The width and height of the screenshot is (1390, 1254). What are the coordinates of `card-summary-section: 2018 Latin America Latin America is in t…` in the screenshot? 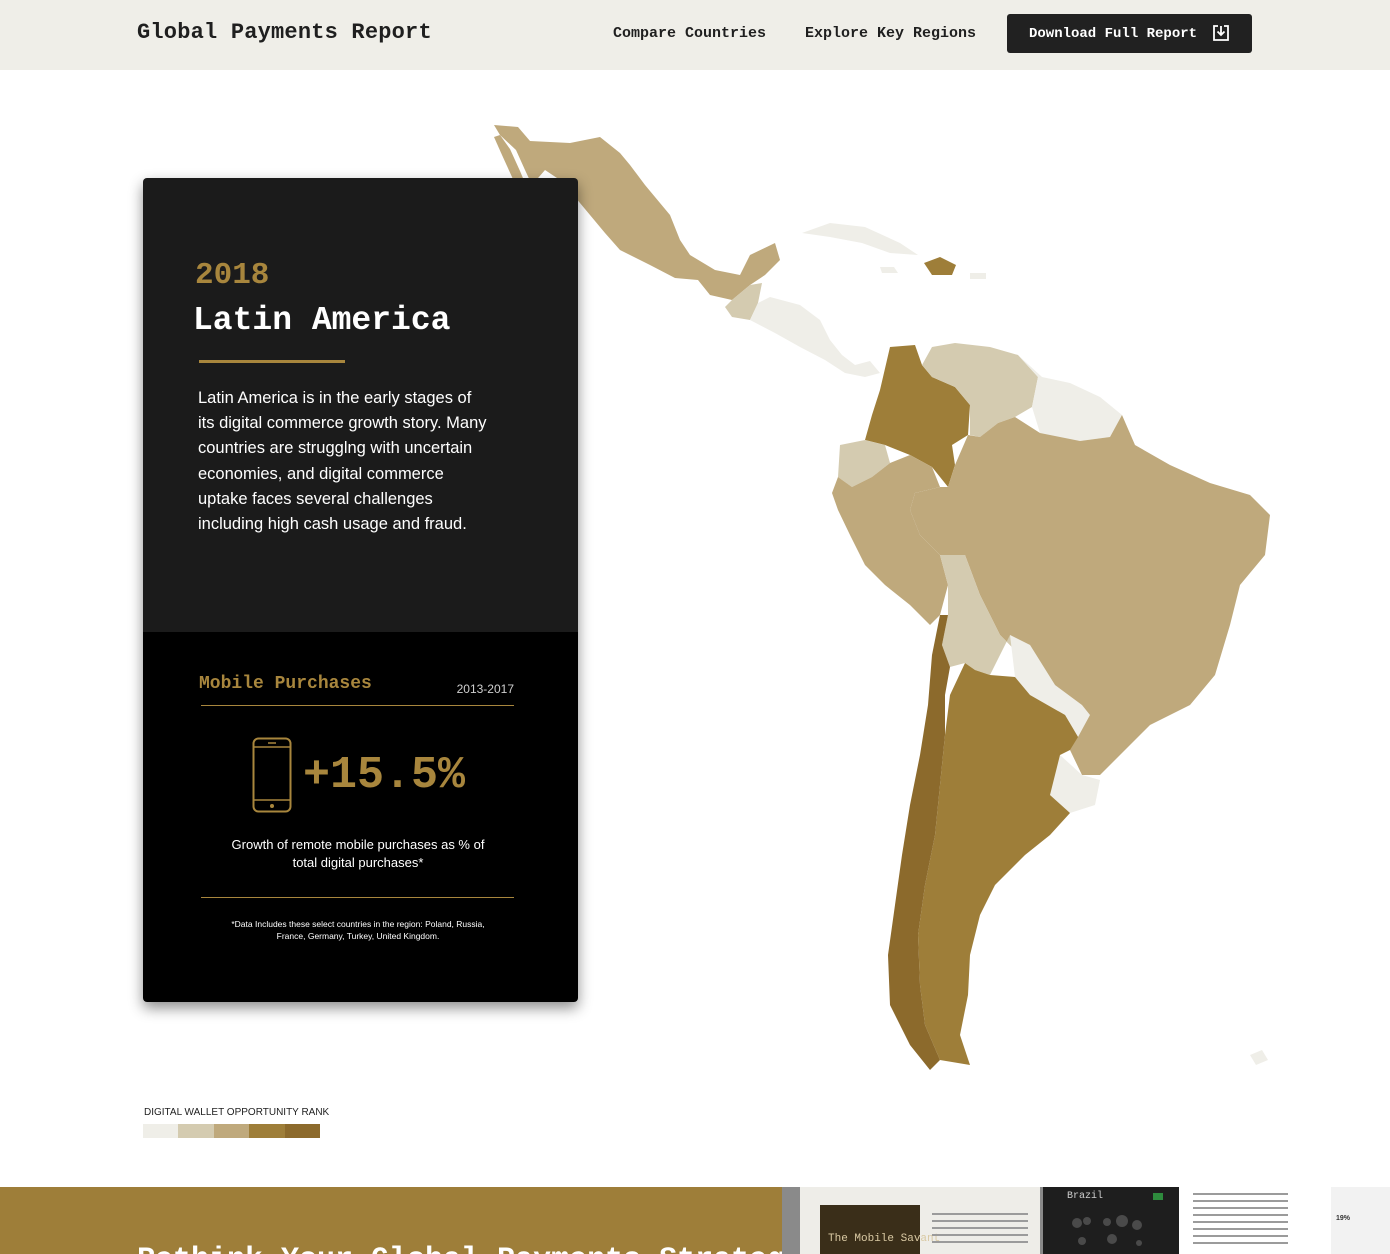 It's located at (360, 405).